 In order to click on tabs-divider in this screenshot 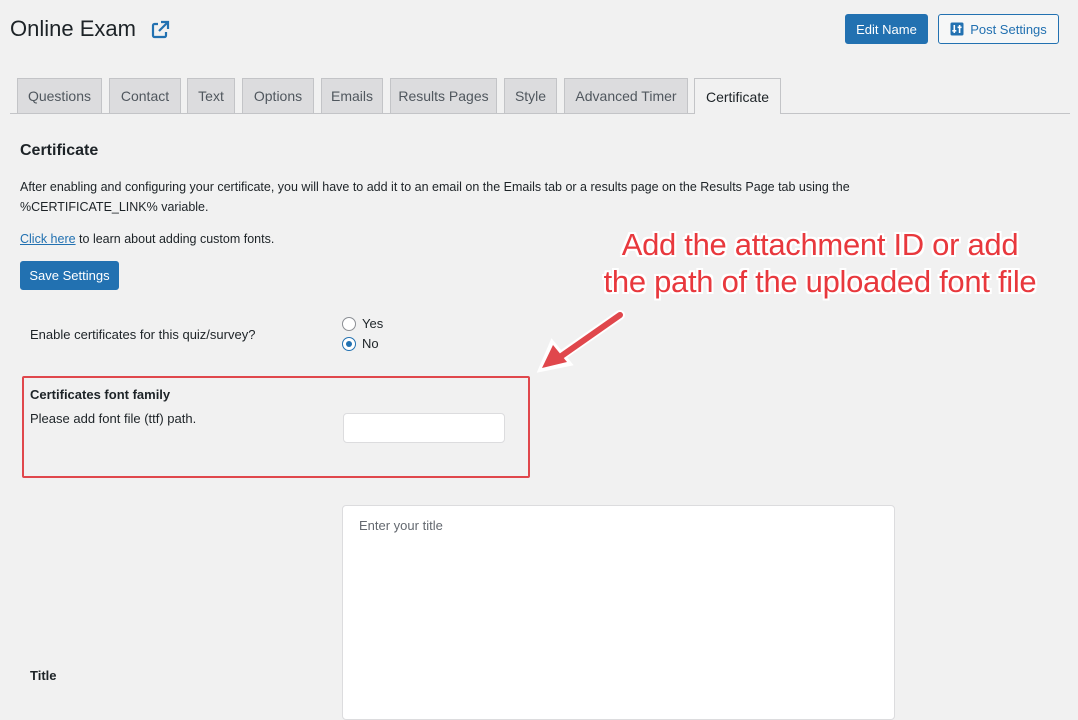, I will do `click(540, 113)`.